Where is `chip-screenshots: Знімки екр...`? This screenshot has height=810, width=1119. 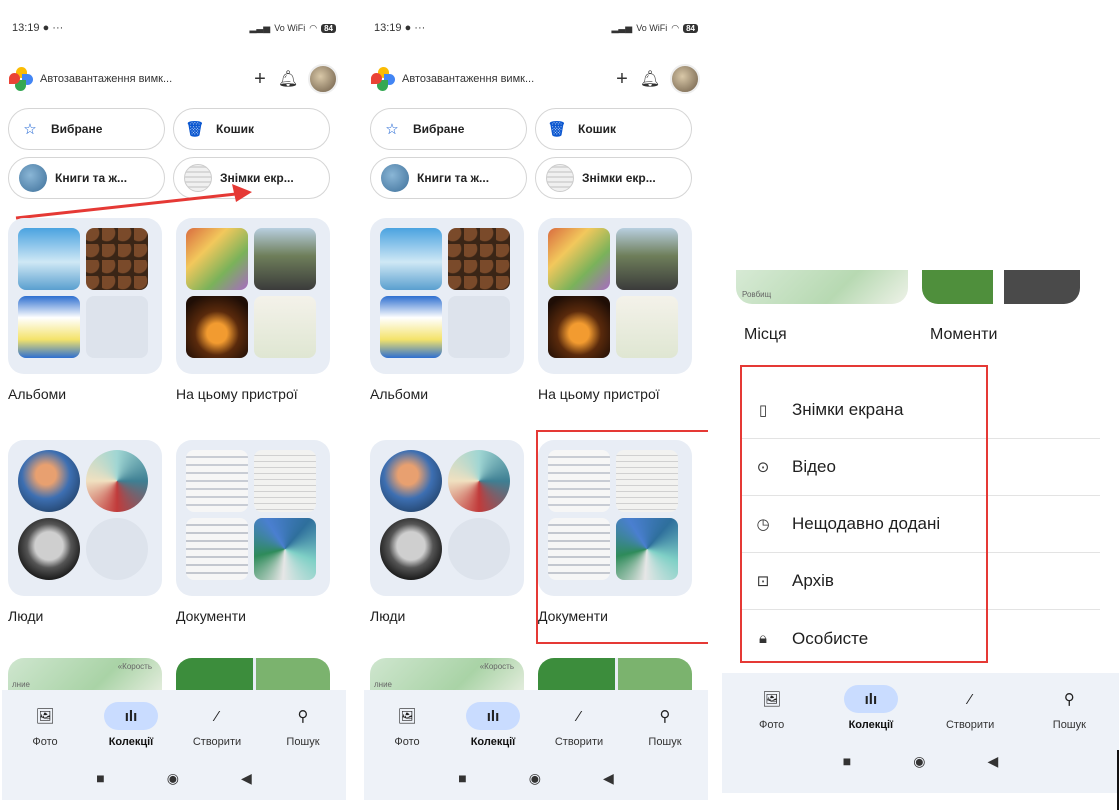 chip-screenshots: Знімки екр... is located at coordinates (613, 178).